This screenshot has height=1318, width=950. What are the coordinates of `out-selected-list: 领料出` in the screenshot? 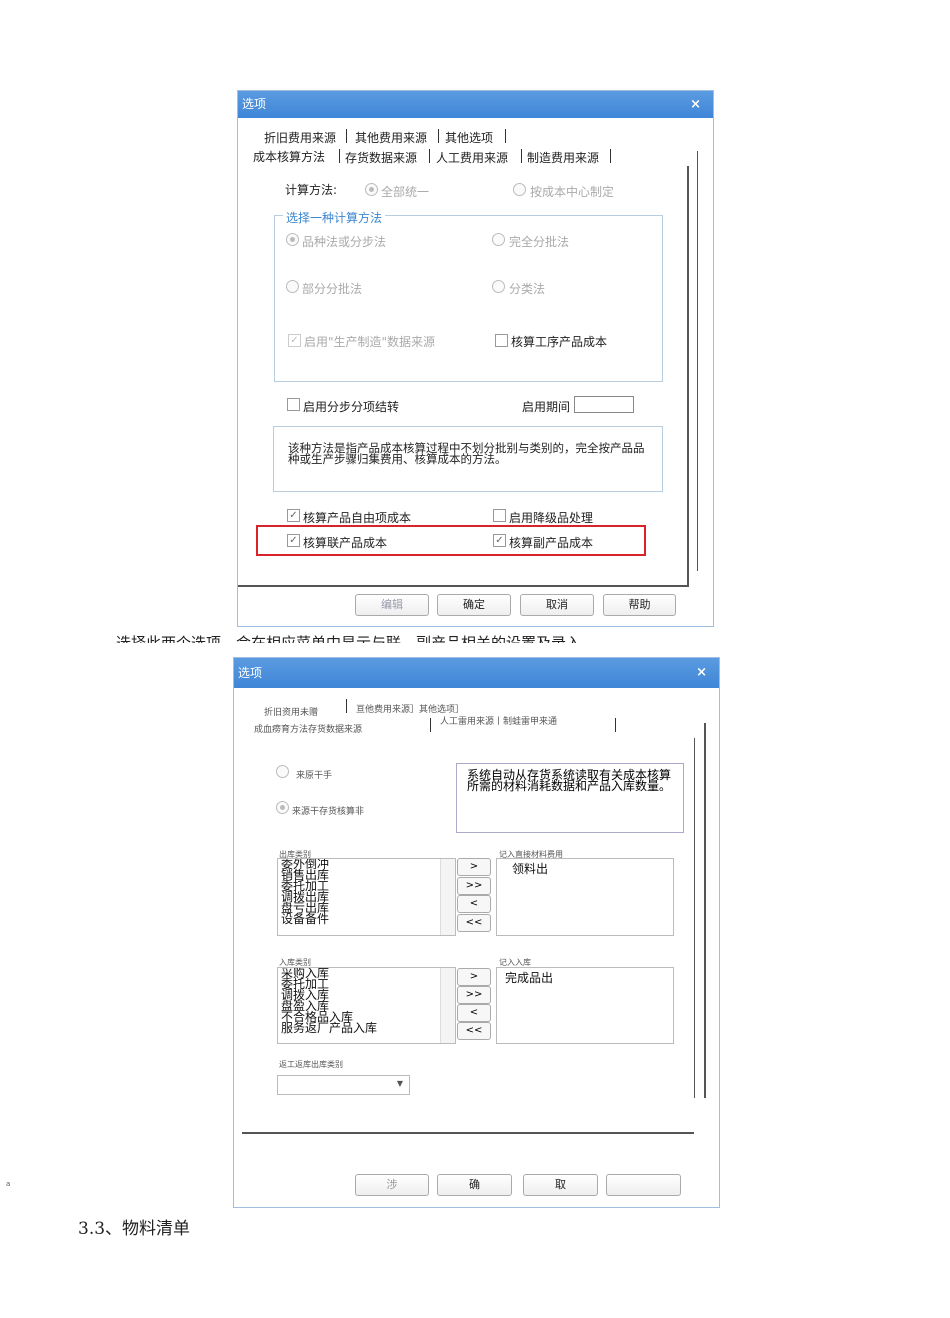 It's located at (585, 897).